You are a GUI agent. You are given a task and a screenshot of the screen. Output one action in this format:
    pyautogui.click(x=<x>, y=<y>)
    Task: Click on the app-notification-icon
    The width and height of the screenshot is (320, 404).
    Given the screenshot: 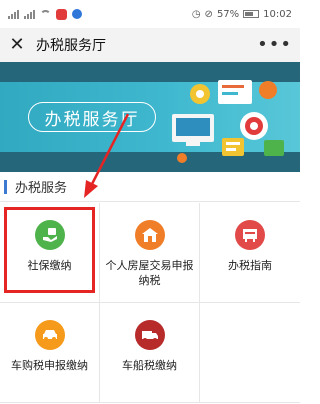 What is the action you would take?
    pyautogui.click(x=61, y=14)
    